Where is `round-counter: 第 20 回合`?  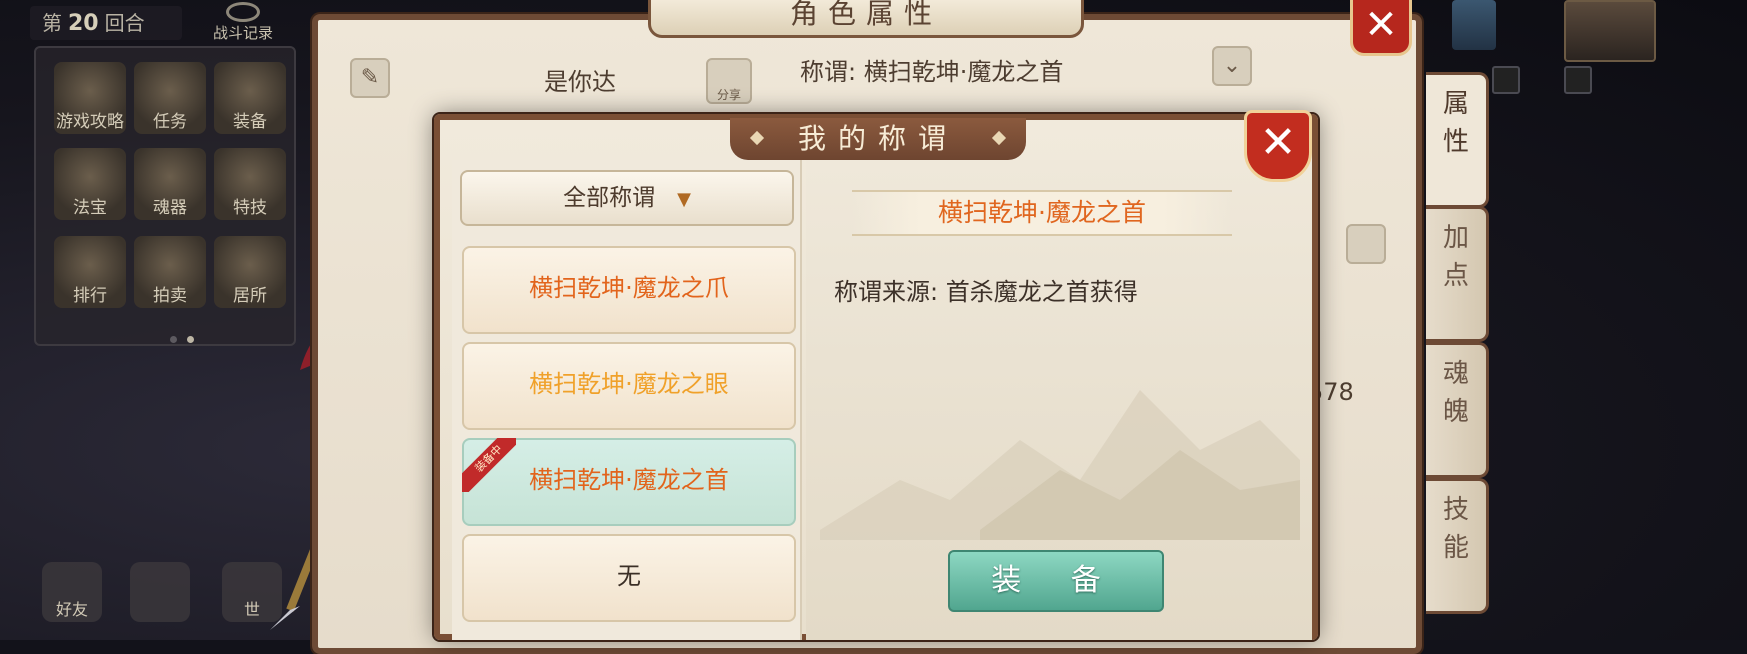
round-counter: 第 20 回合 is located at coordinates (106, 23).